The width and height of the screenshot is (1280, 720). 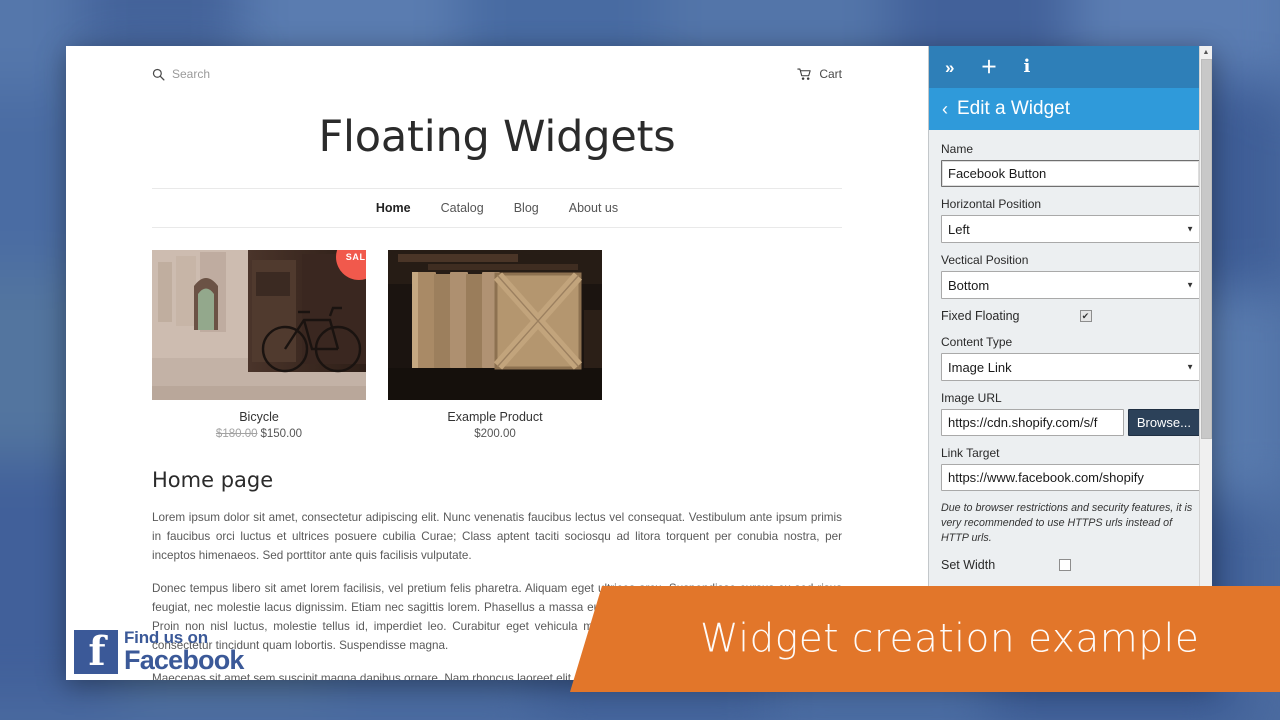 I want to click on field-fixed-floating: Fixed Floating ✔, so click(x=1070, y=316).